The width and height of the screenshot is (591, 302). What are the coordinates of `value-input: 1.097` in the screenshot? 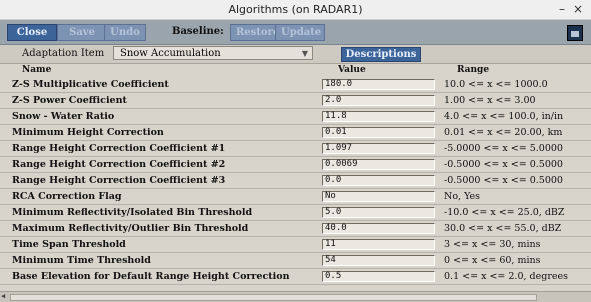 It's located at (378, 148).